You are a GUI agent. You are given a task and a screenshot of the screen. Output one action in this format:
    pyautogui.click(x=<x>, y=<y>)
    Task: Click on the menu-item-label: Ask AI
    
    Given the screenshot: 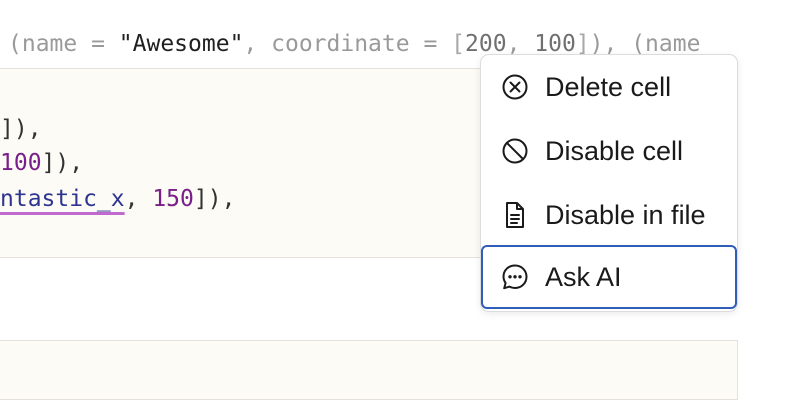 What is the action you would take?
    pyautogui.click(x=583, y=276)
    